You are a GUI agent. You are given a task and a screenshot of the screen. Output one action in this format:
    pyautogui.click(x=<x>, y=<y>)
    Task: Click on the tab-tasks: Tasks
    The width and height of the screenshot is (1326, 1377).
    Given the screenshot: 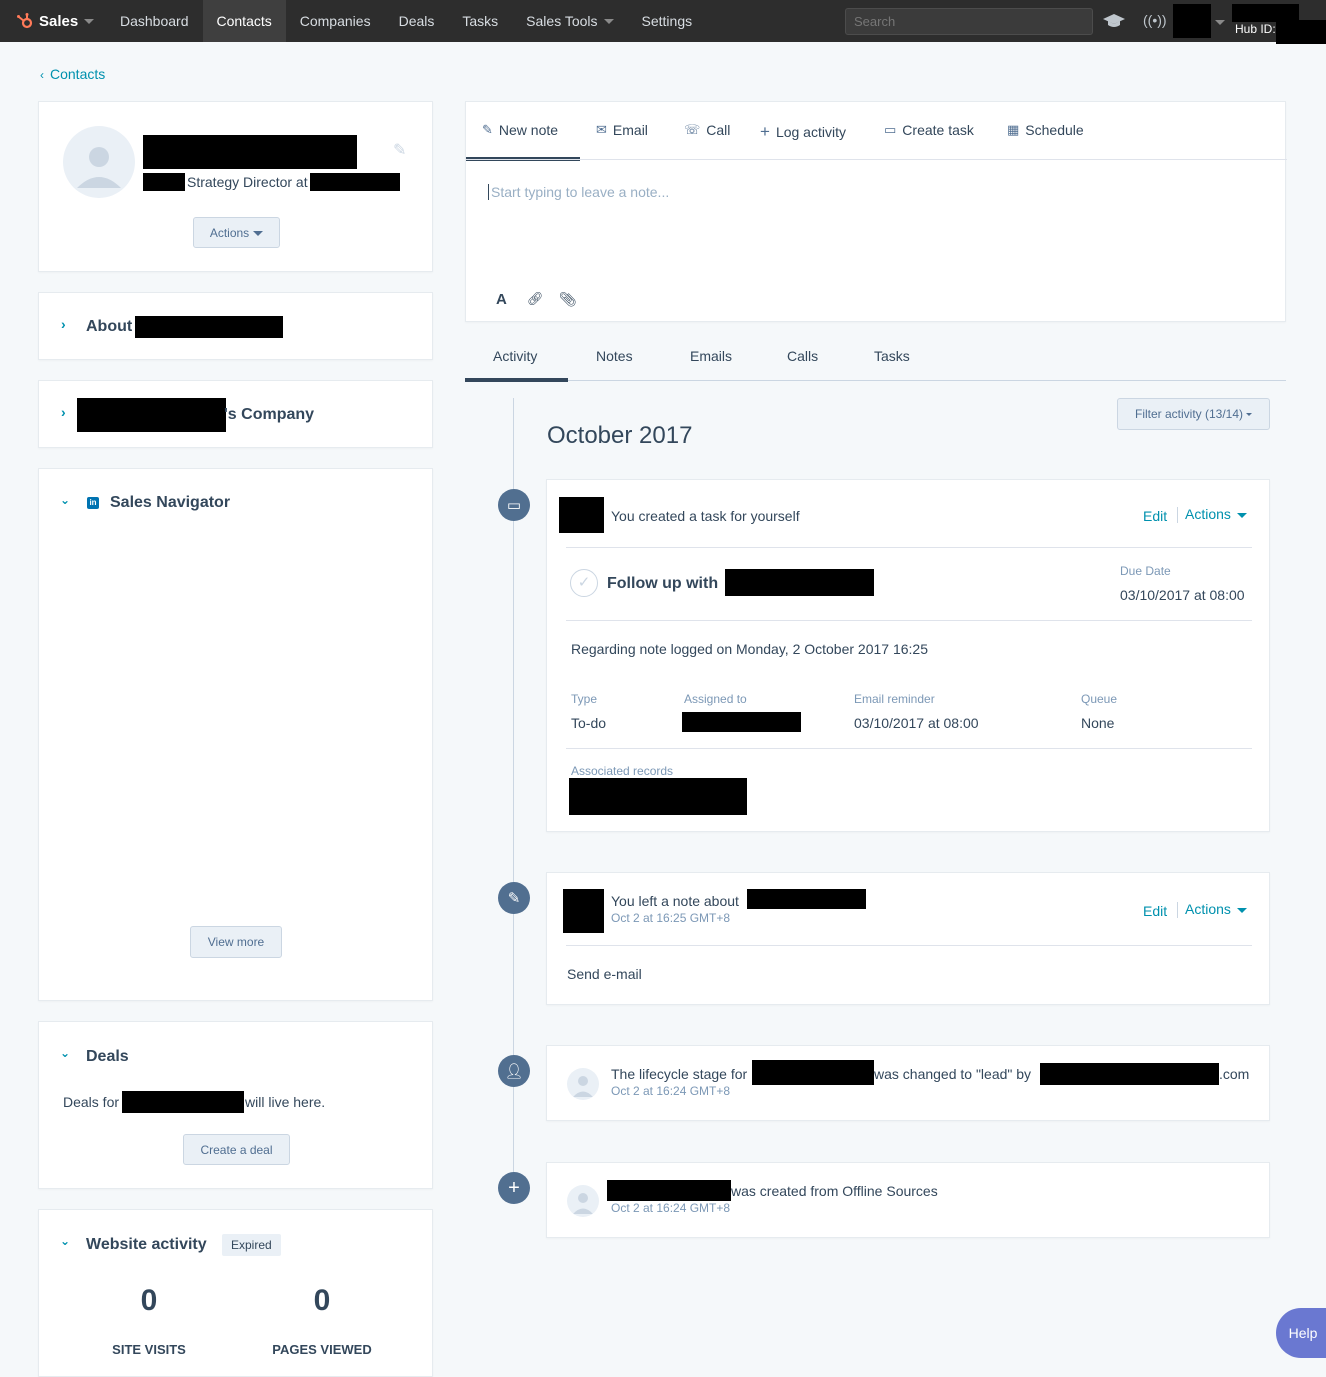 What is the action you would take?
    pyautogui.click(x=892, y=356)
    